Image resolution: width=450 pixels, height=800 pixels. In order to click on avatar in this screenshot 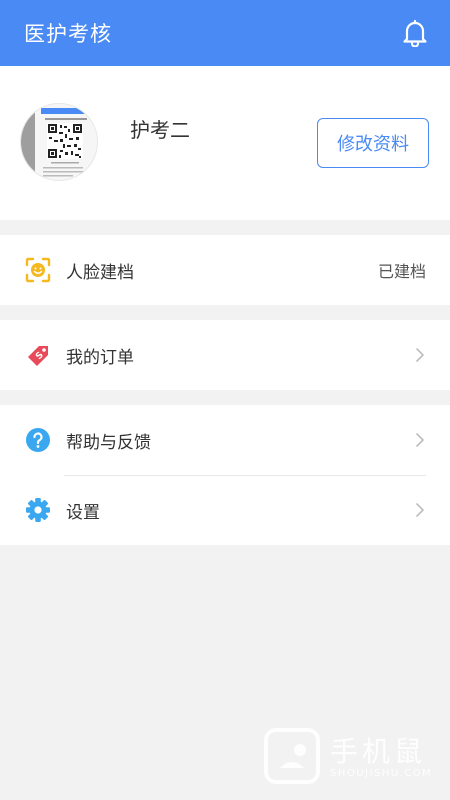, I will do `click(59, 142)`.